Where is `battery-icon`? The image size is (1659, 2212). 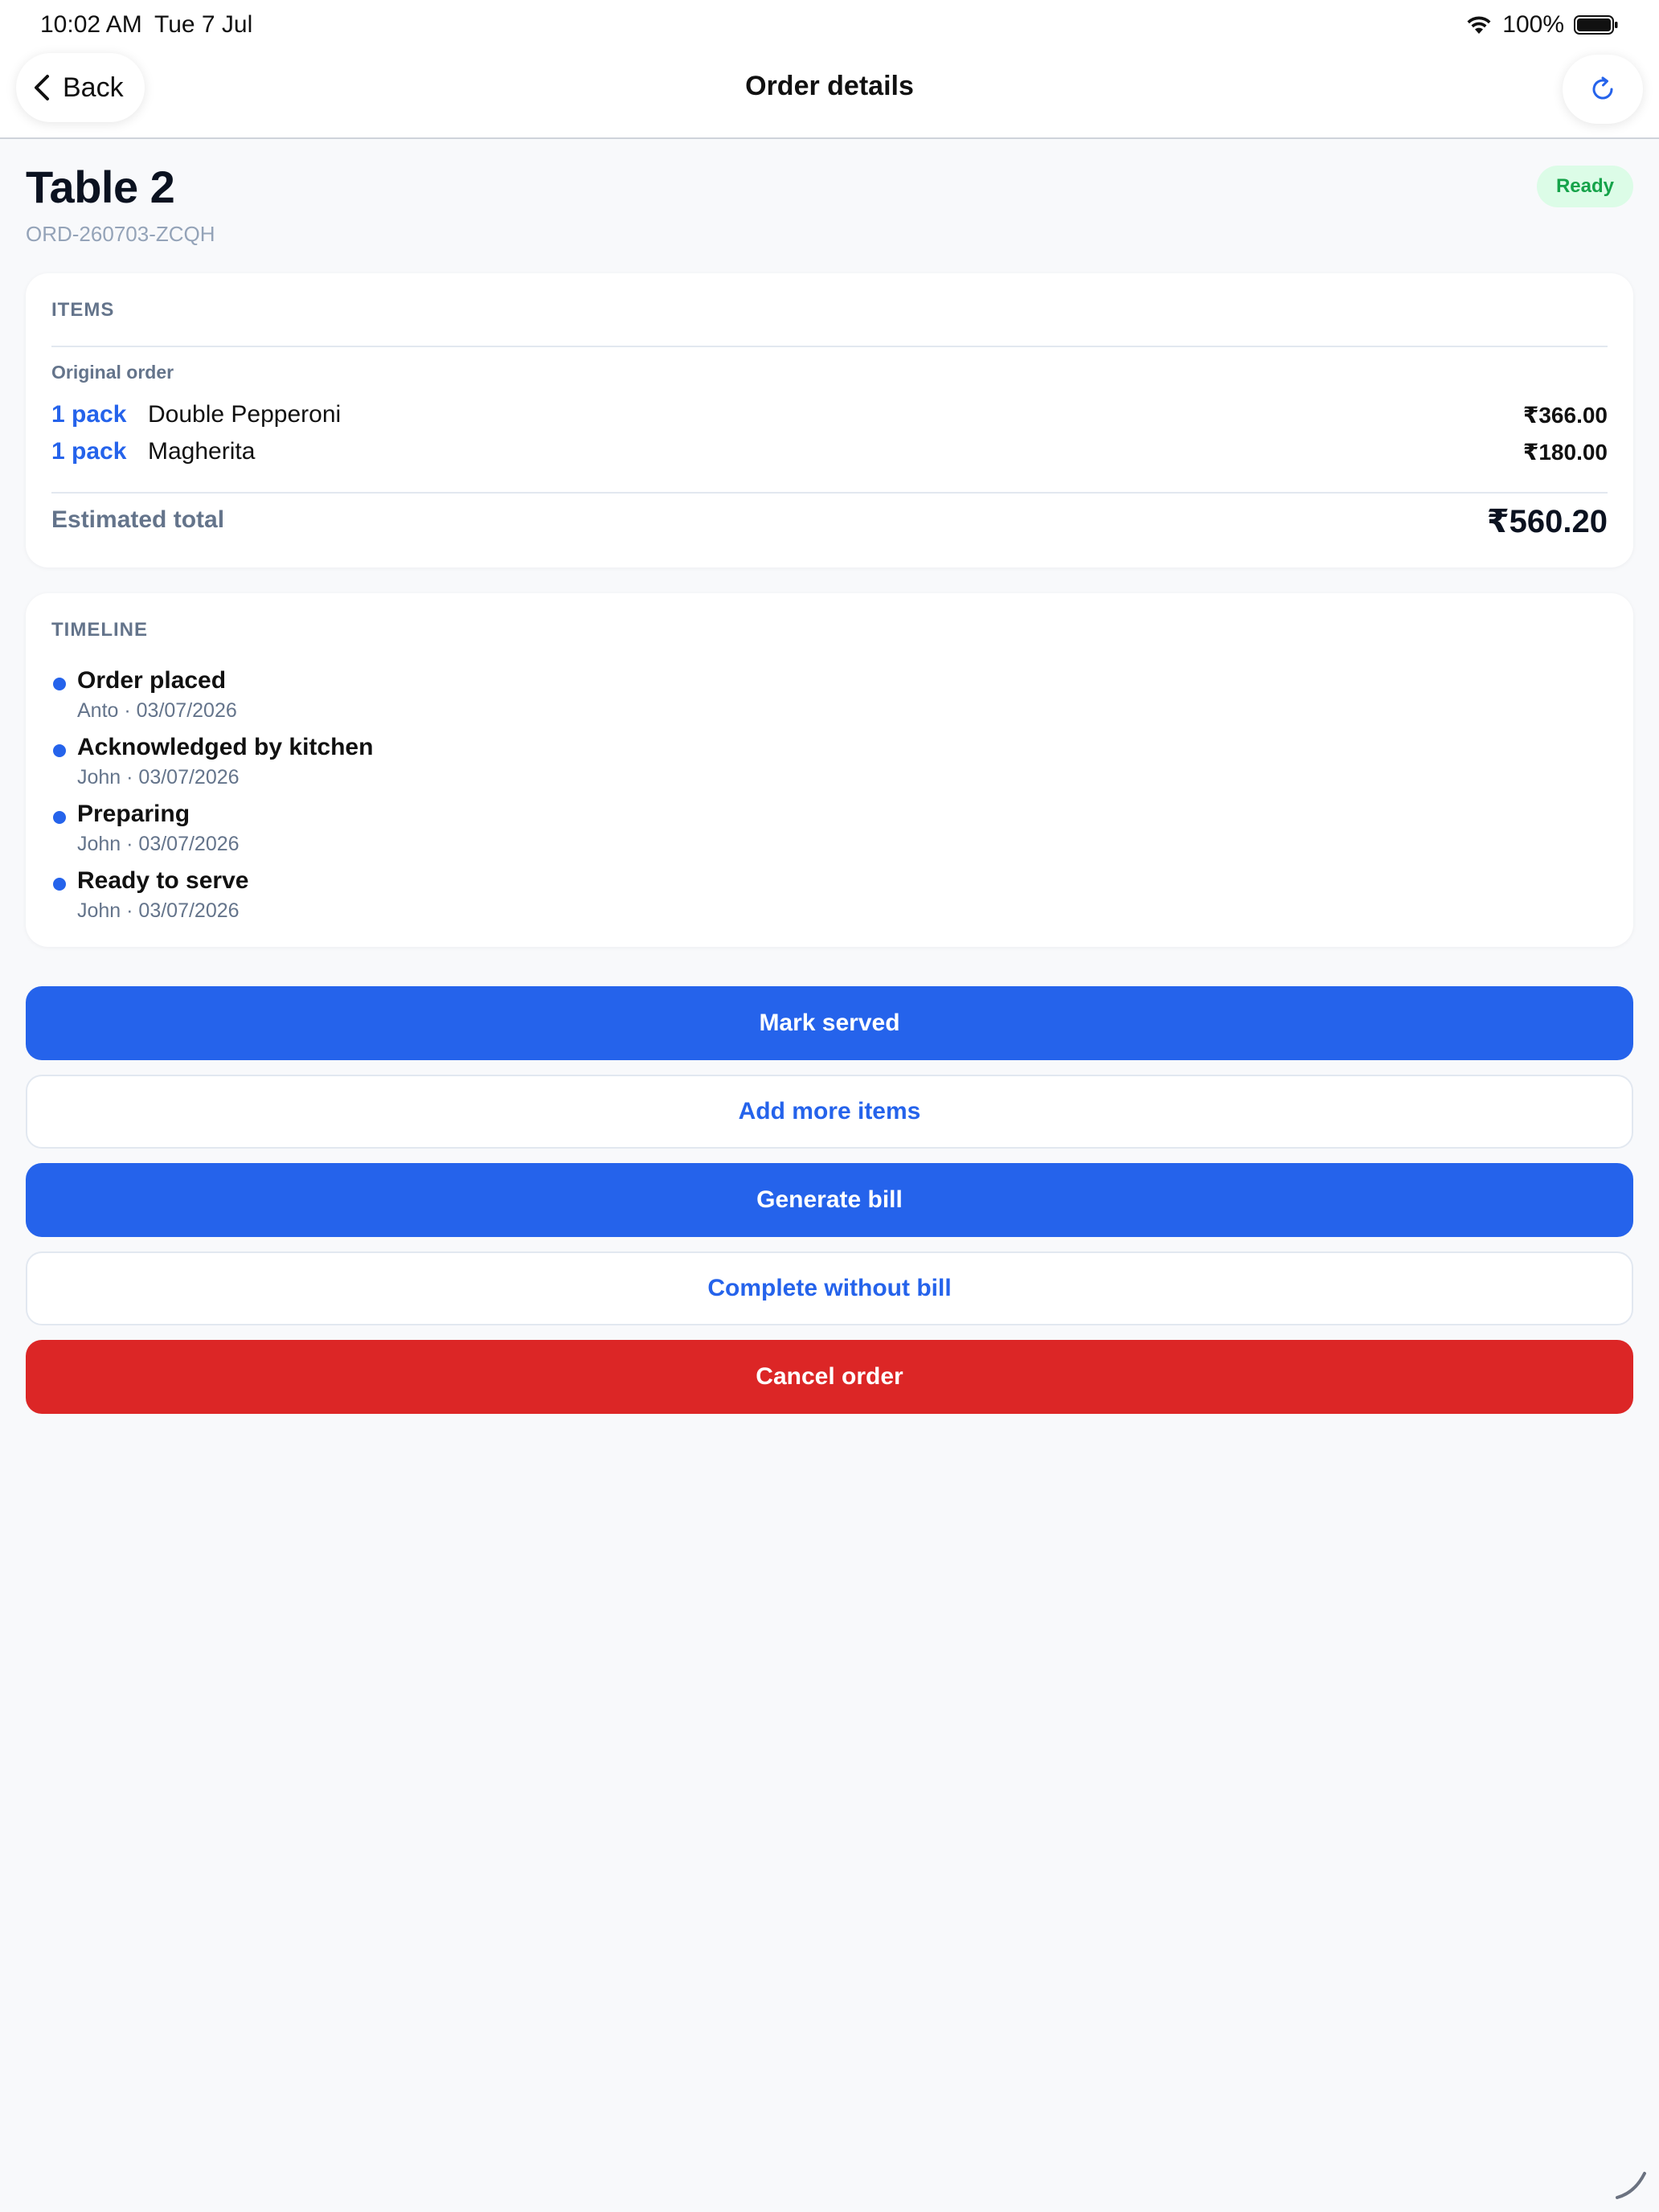 battery-icon is located at coordinates (1596, 25).